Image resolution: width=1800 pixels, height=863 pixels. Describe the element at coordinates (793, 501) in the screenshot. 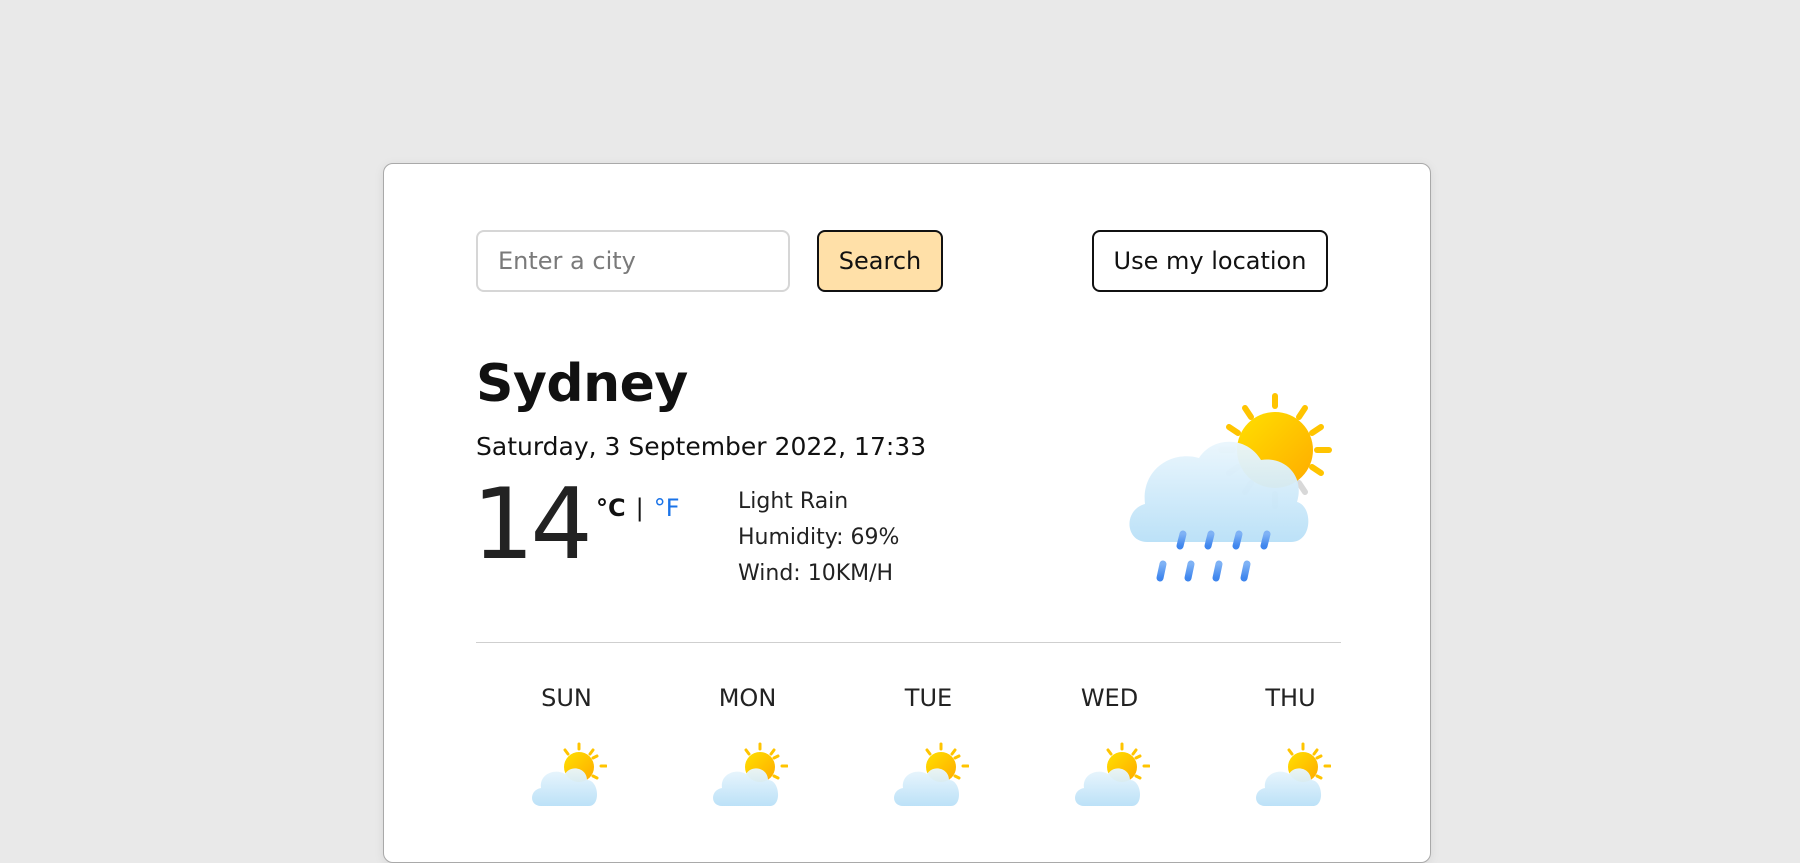

I see `weather-description: Light Rain` at that location.